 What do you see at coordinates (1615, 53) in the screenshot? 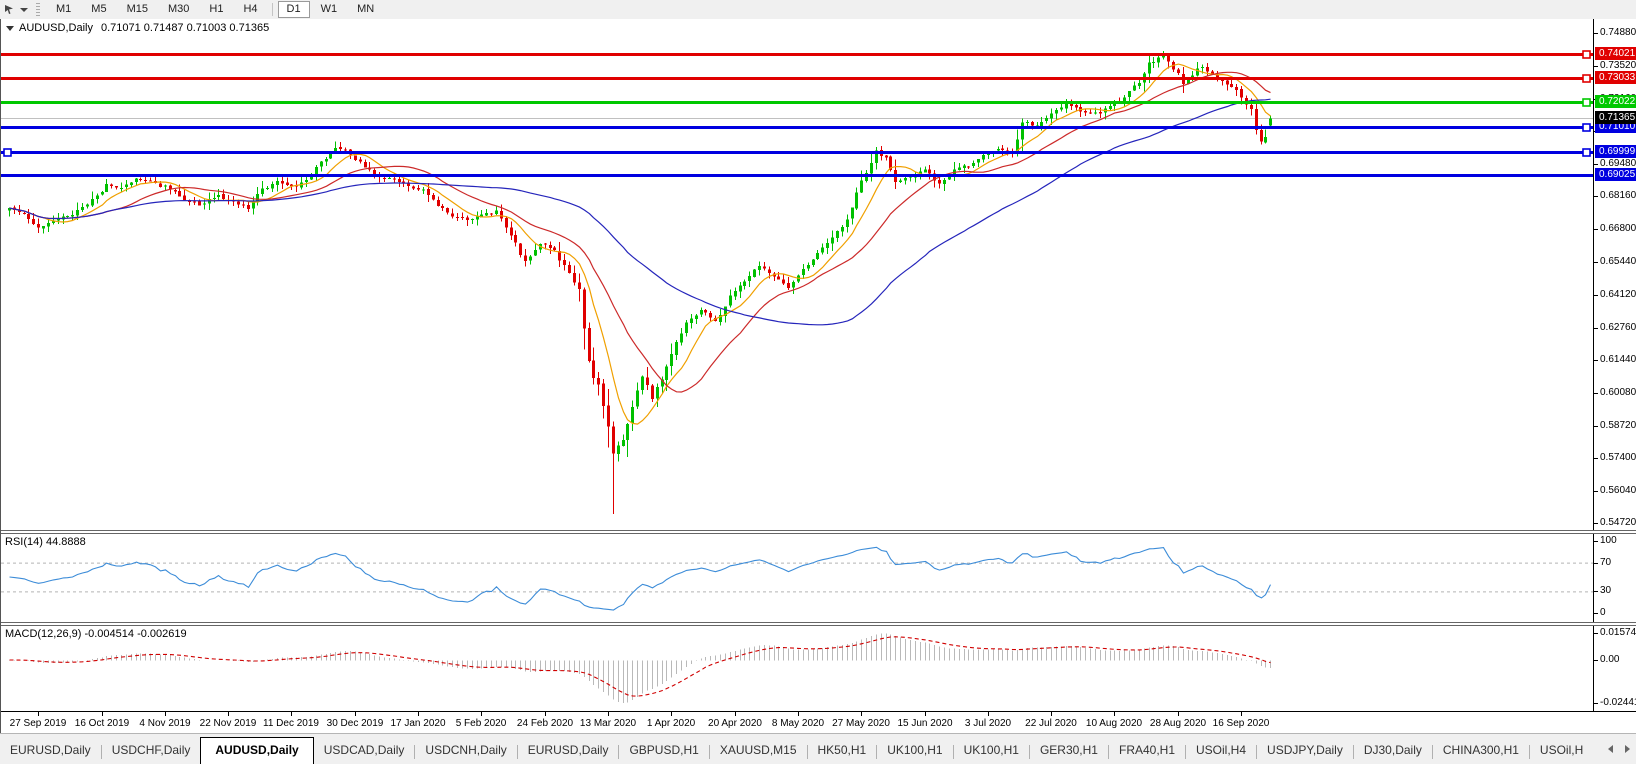
I see `level-price-badge: 0.74021` at bounding box center [1615, 53].